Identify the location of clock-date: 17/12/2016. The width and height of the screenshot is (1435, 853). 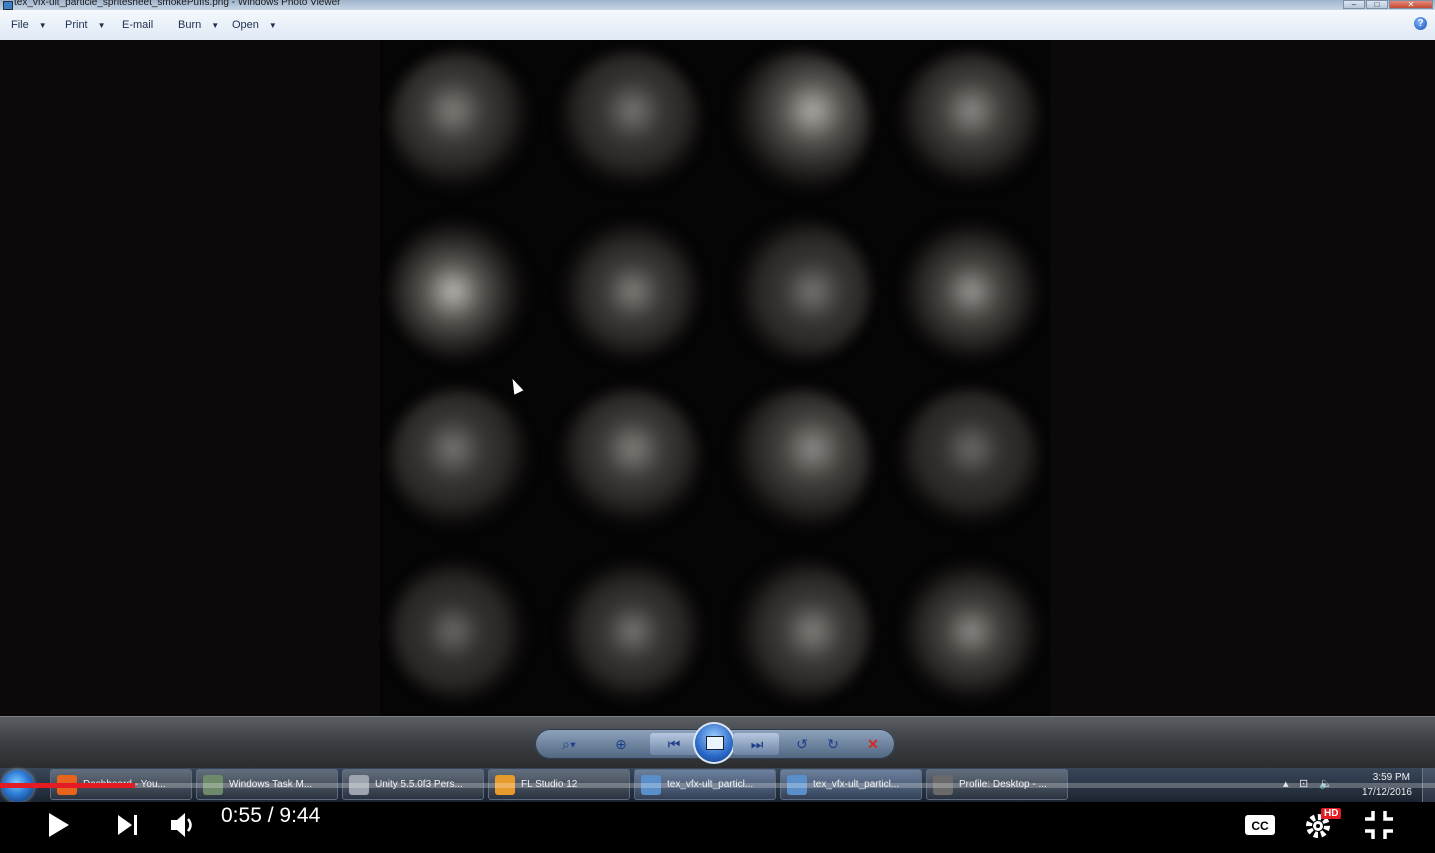
(1387, 792).